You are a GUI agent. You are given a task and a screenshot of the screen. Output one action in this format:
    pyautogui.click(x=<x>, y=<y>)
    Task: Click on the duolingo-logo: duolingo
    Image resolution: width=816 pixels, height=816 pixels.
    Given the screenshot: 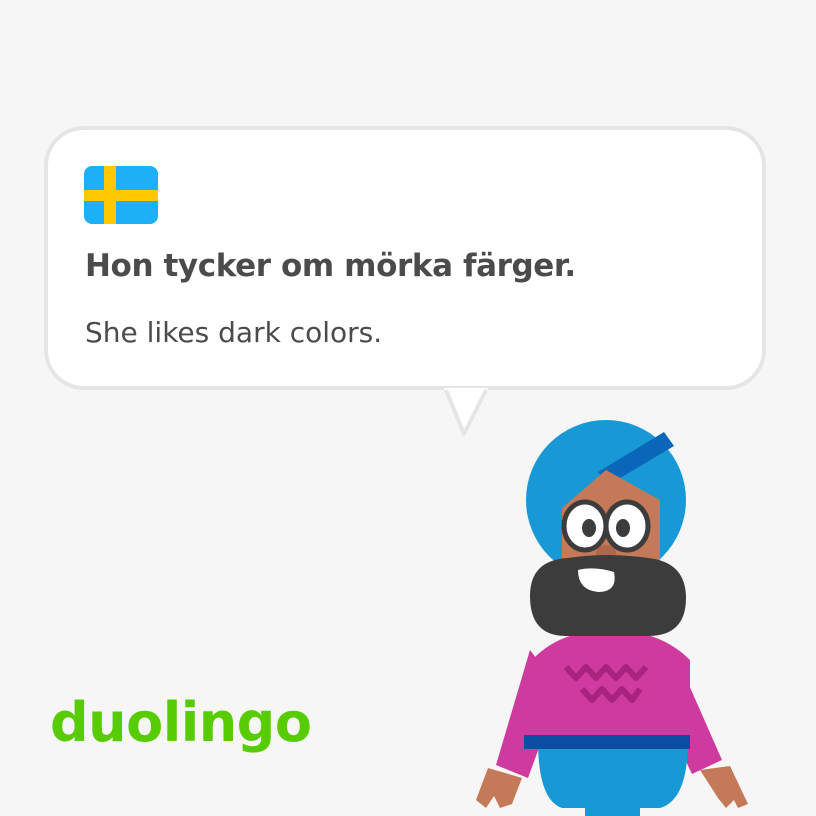 What is the action you would take?
    pyautogui.click(x=181, y=722)
    